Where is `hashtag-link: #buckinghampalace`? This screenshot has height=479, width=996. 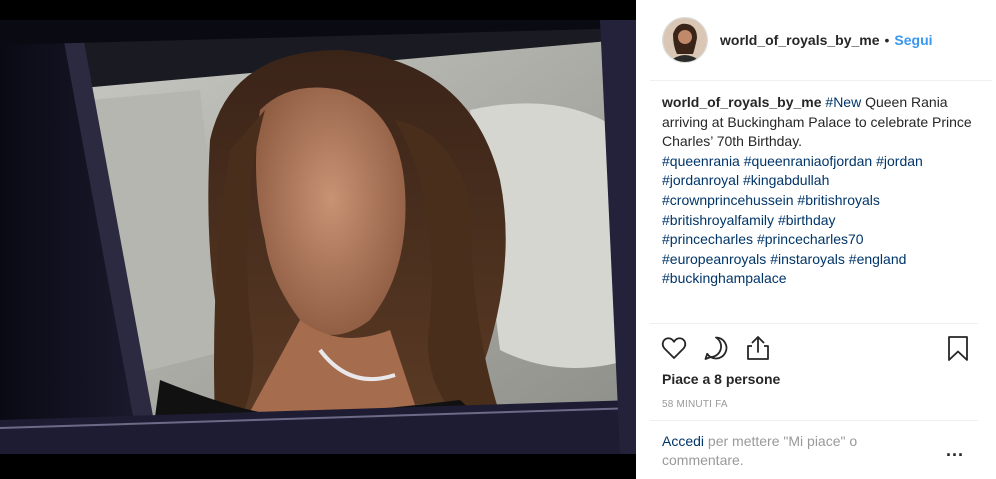 hashtag-link: #buckinghampalace is located at coordinates (724, 278).